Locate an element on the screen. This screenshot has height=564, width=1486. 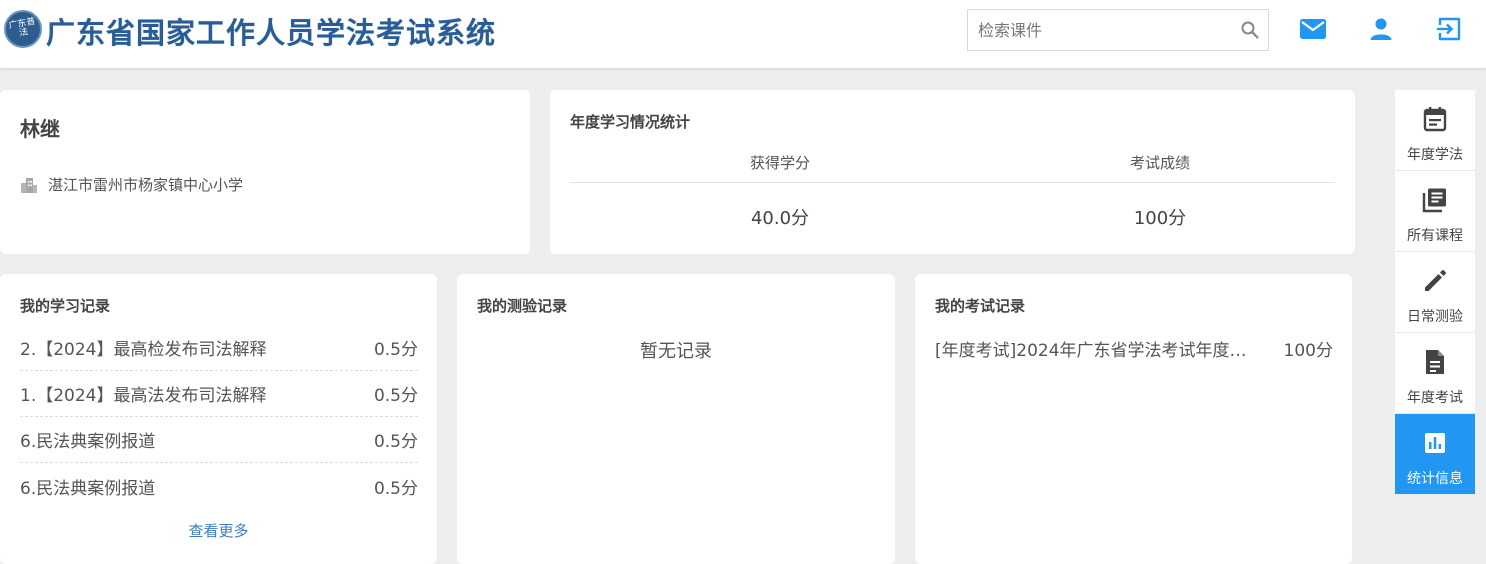
top-header: 广东普法 广东省国家工作人员学法考试系统 is located at coordinates (743, 34).